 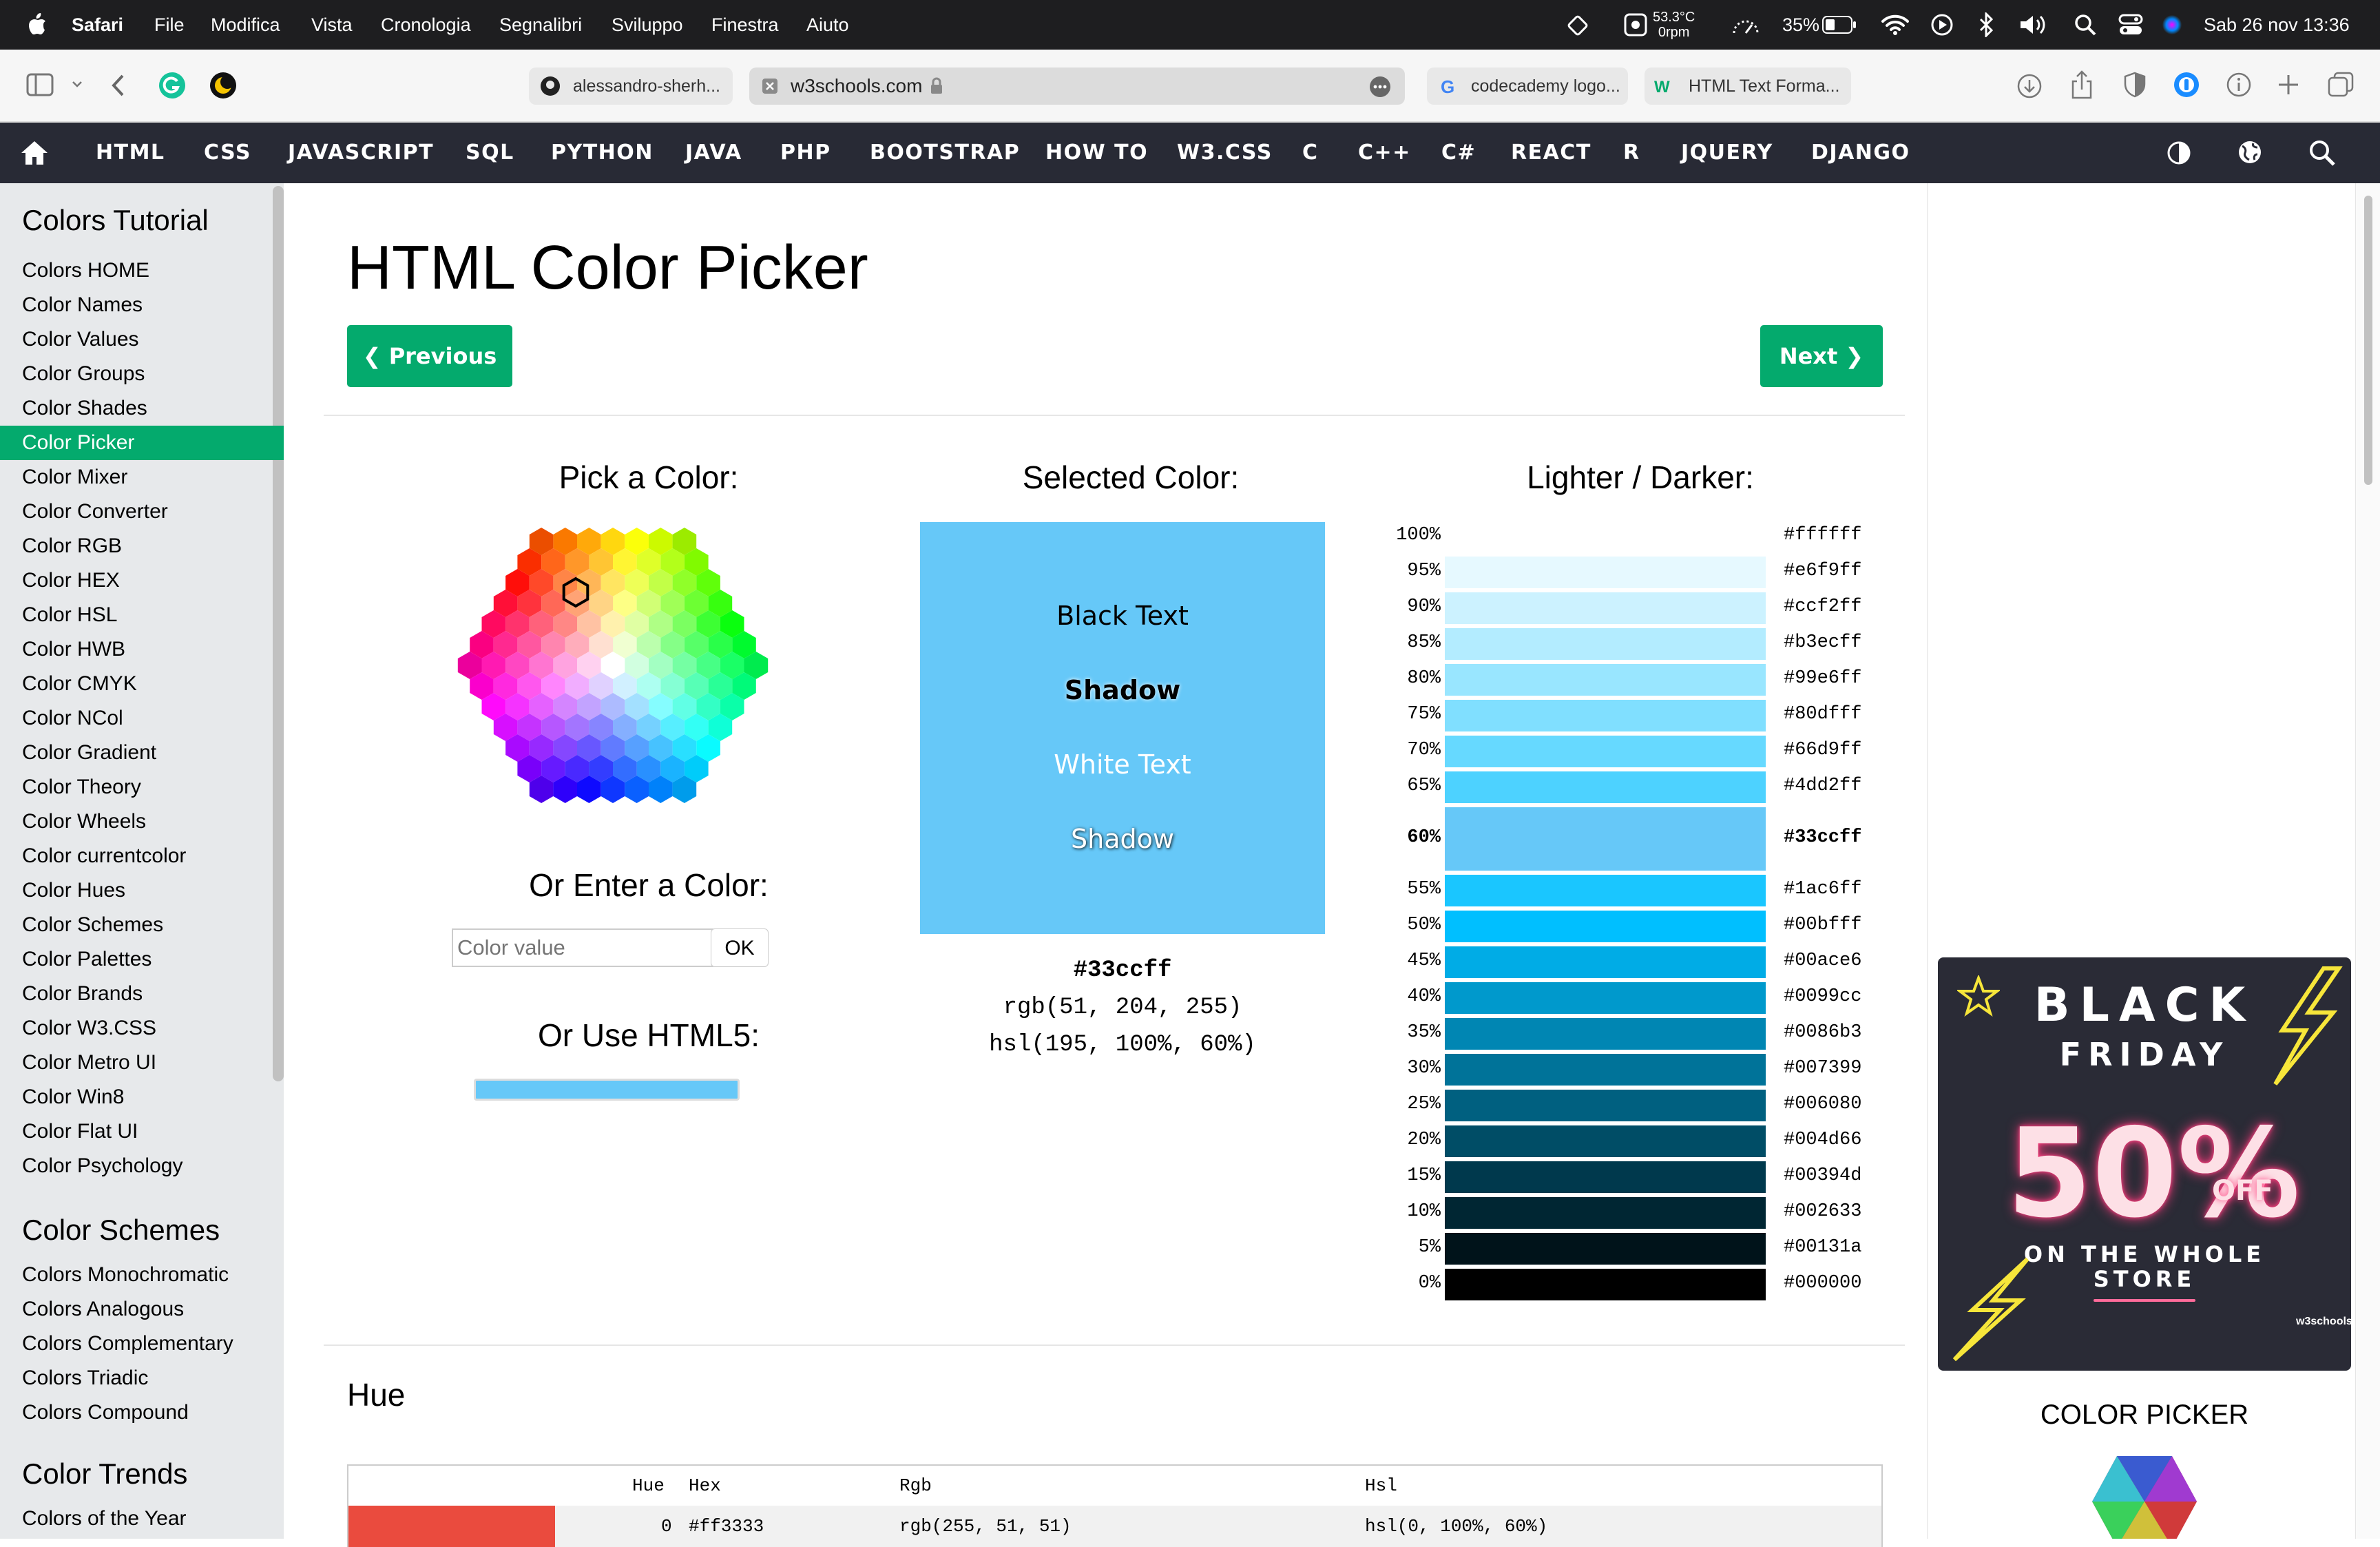 I want to click on sidebar-item: Colors Compound, so click(x=142, y=1412).